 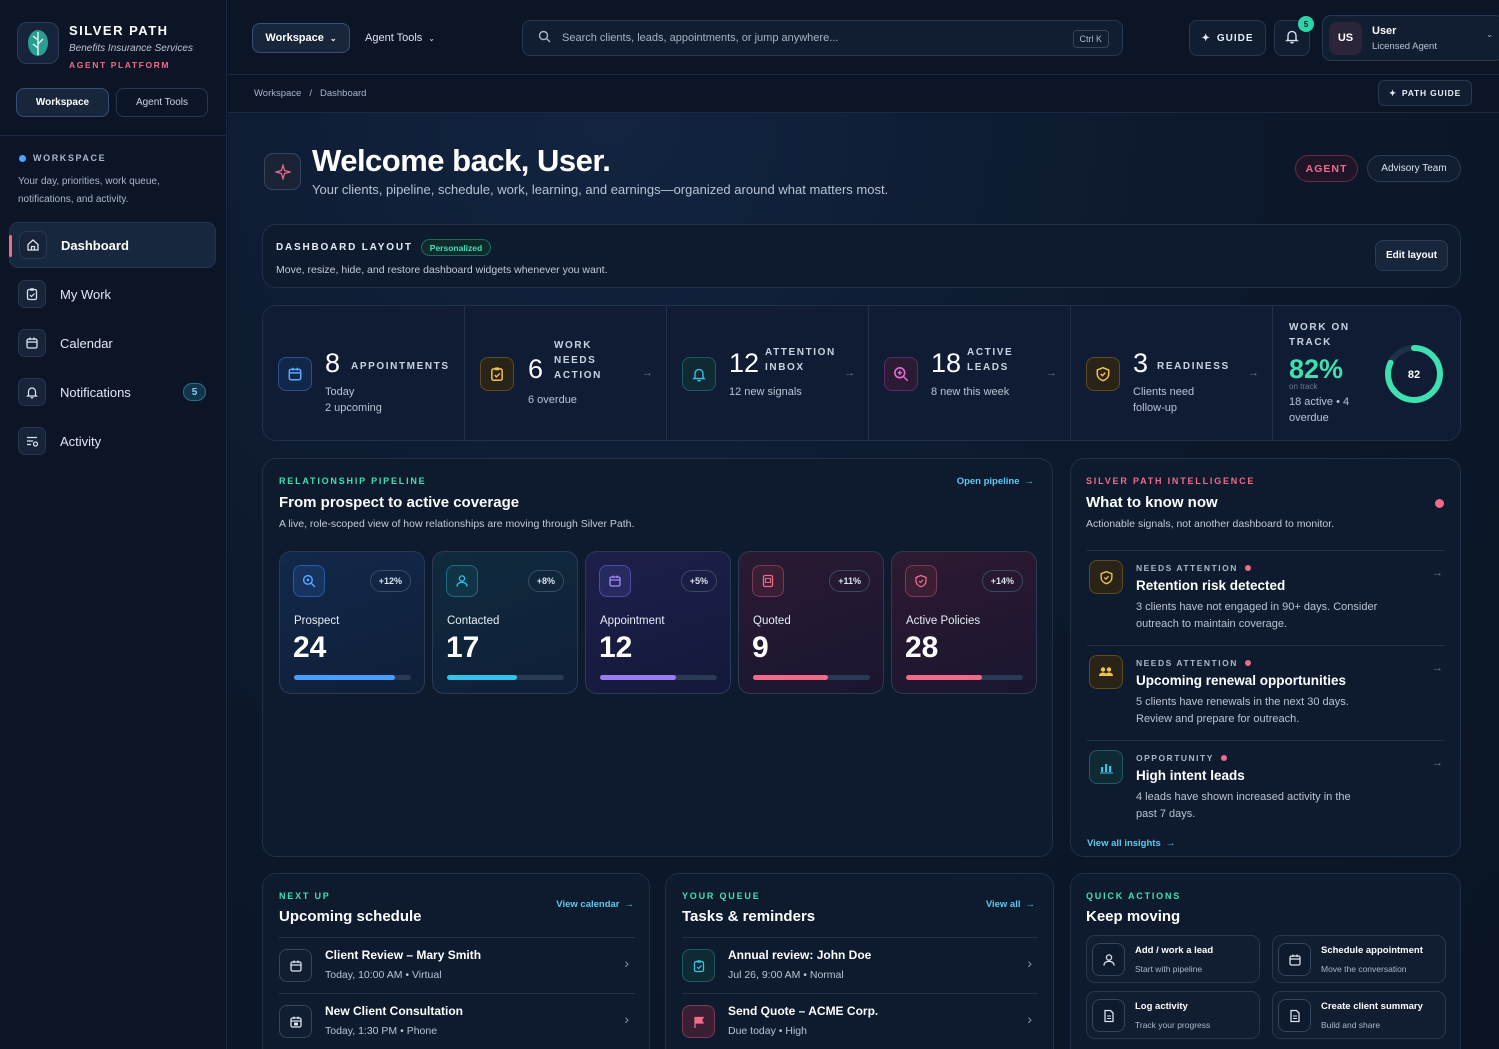 I want to click on stage-change-badge: +11%, so click(x=849, y=581).